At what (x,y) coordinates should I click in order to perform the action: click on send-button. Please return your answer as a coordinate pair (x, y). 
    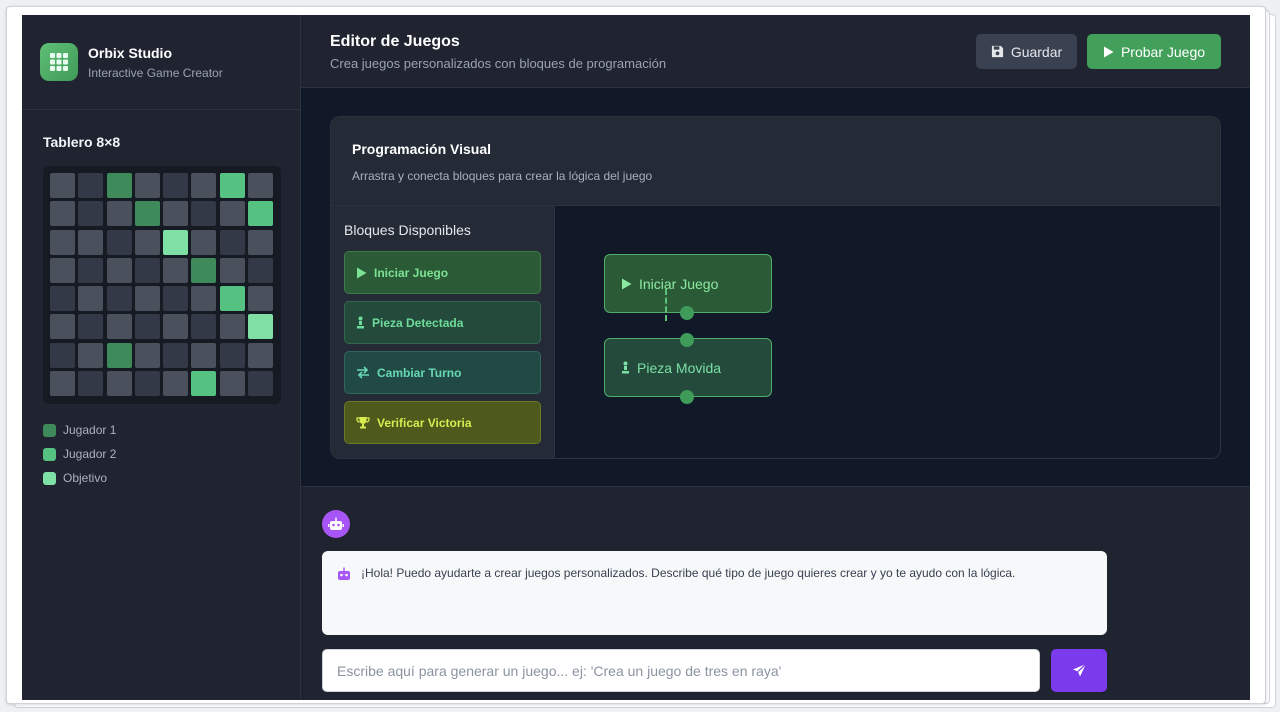
    Looking at the image, I should click on (1079, 670).